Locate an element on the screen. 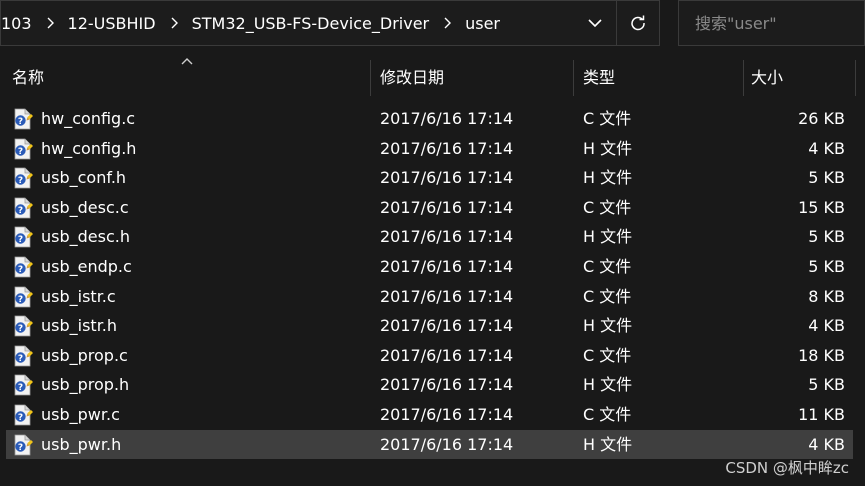 Image resolution: width=865 pixels, height=486 pixels. chevron-down-icon is located at coordinates (595, 23).